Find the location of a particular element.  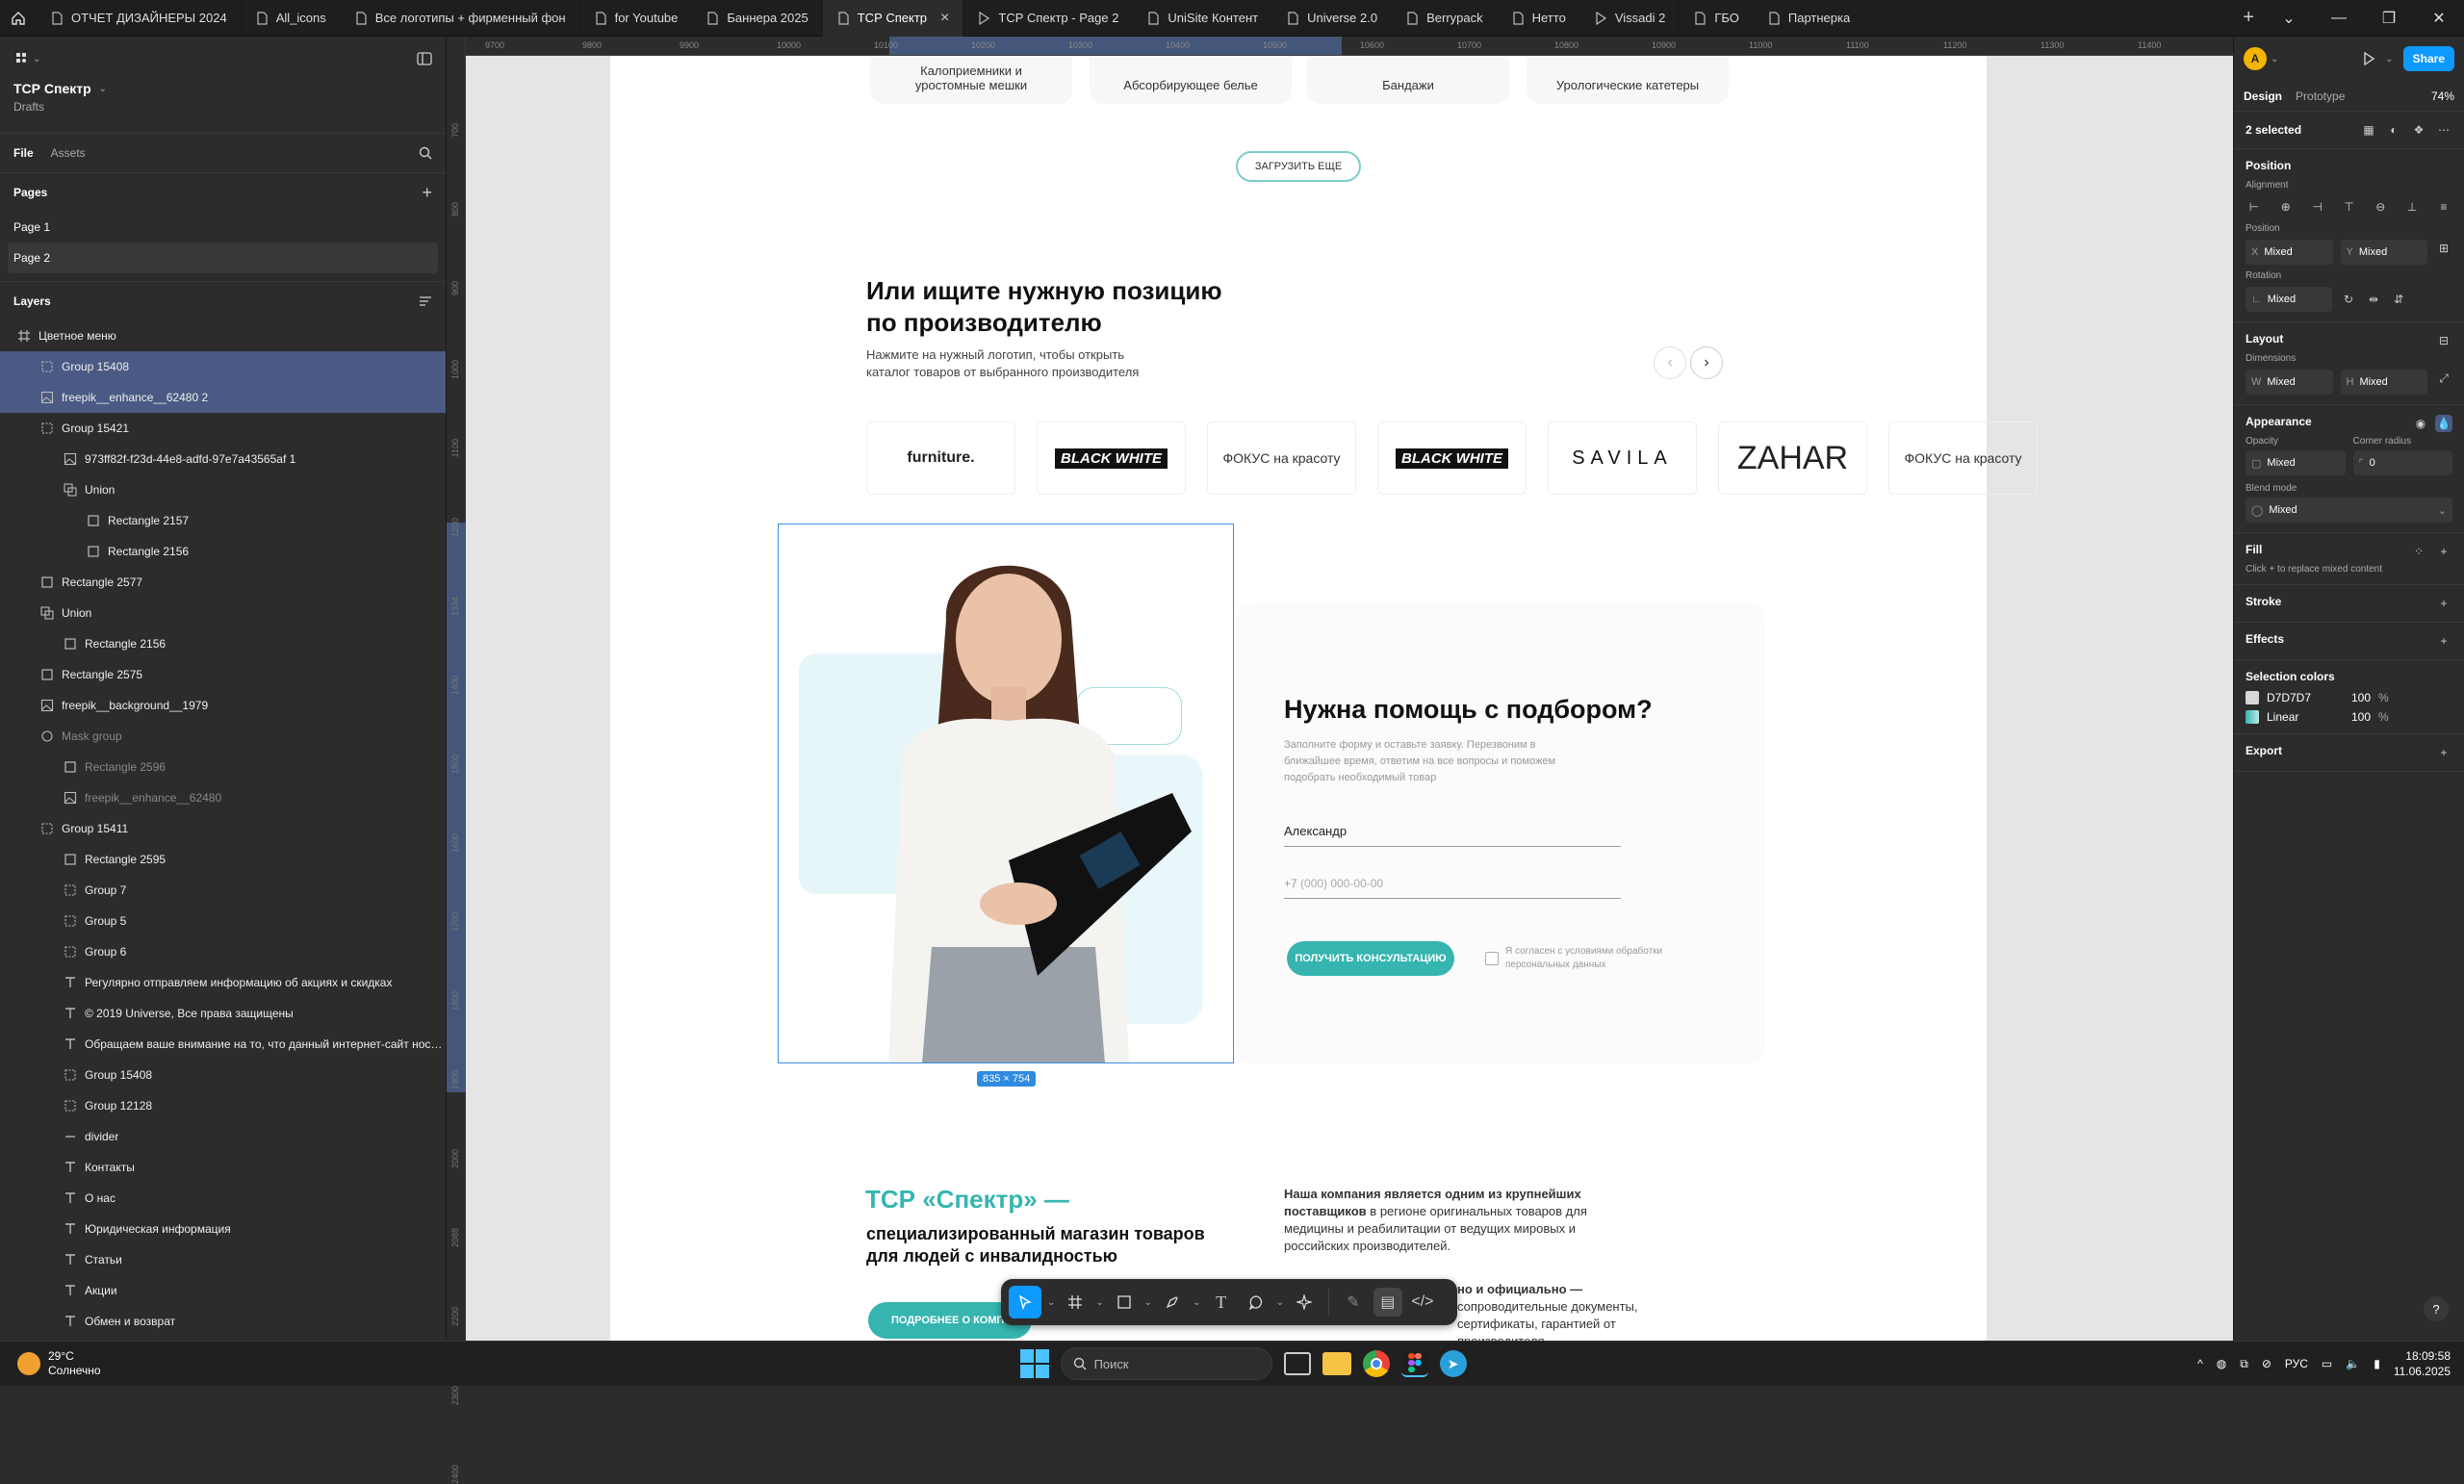

language-indicator: РУС is located at coordinates (2296, 1364).